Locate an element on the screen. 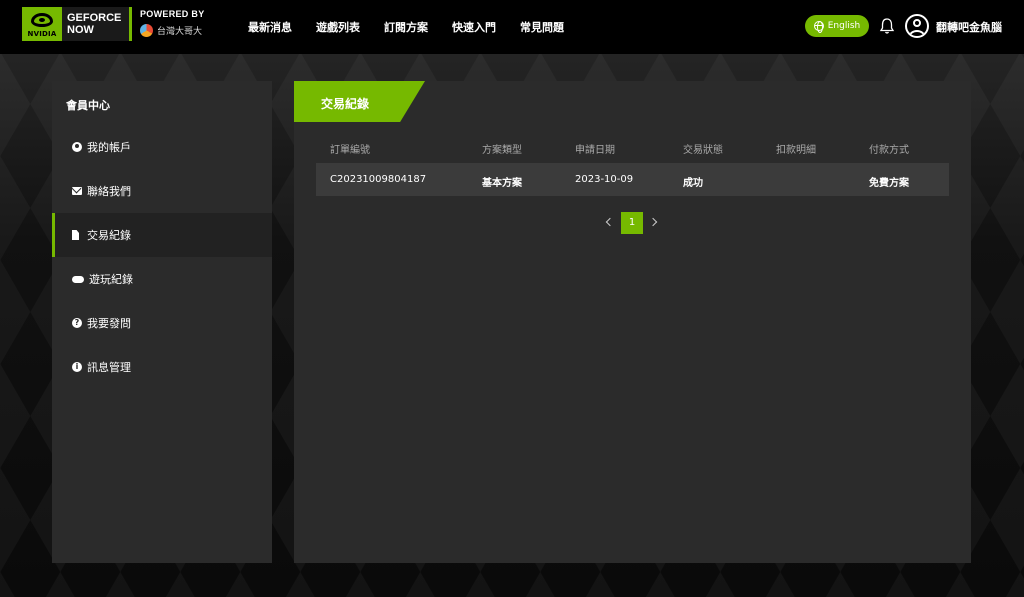 The height and width of the screenshot is (597, 1024). product-name-line2: NOW is located at coordinates (80, 30).